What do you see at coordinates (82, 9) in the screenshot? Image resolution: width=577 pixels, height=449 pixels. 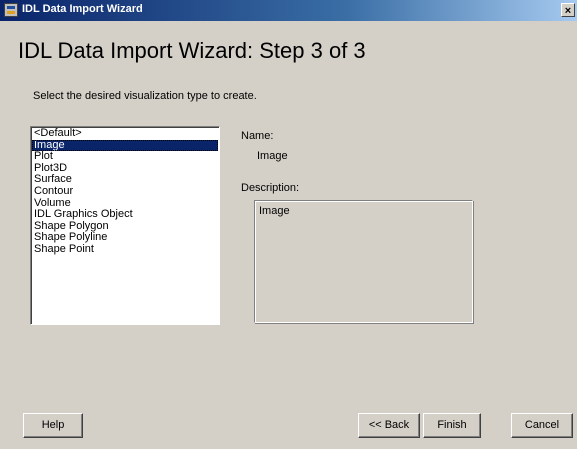 I see `window-title: IDL Data Import Wizard` at bounding box center [82, 9].